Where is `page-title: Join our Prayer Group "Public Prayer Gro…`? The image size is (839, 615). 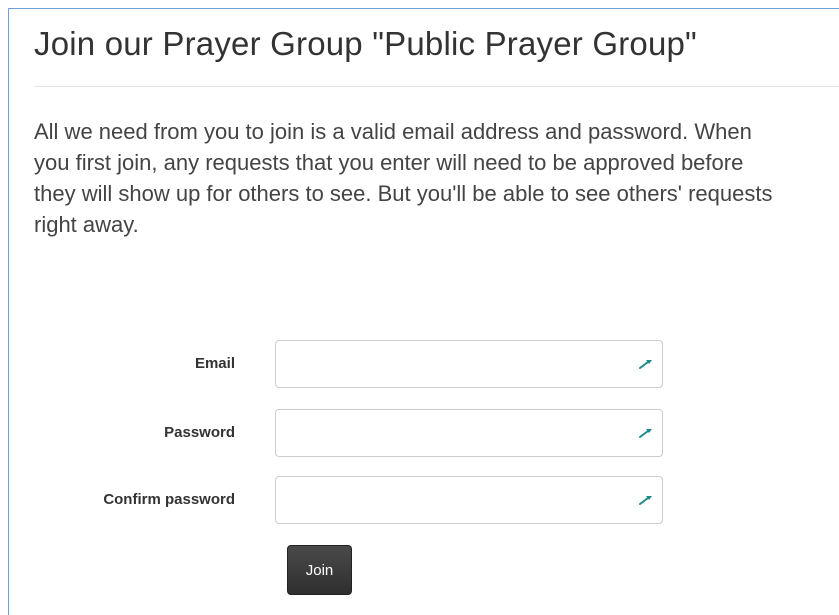 page-title: Join our Prayer Group "Public Prayer Gro… is located at coordinates (365, 43).